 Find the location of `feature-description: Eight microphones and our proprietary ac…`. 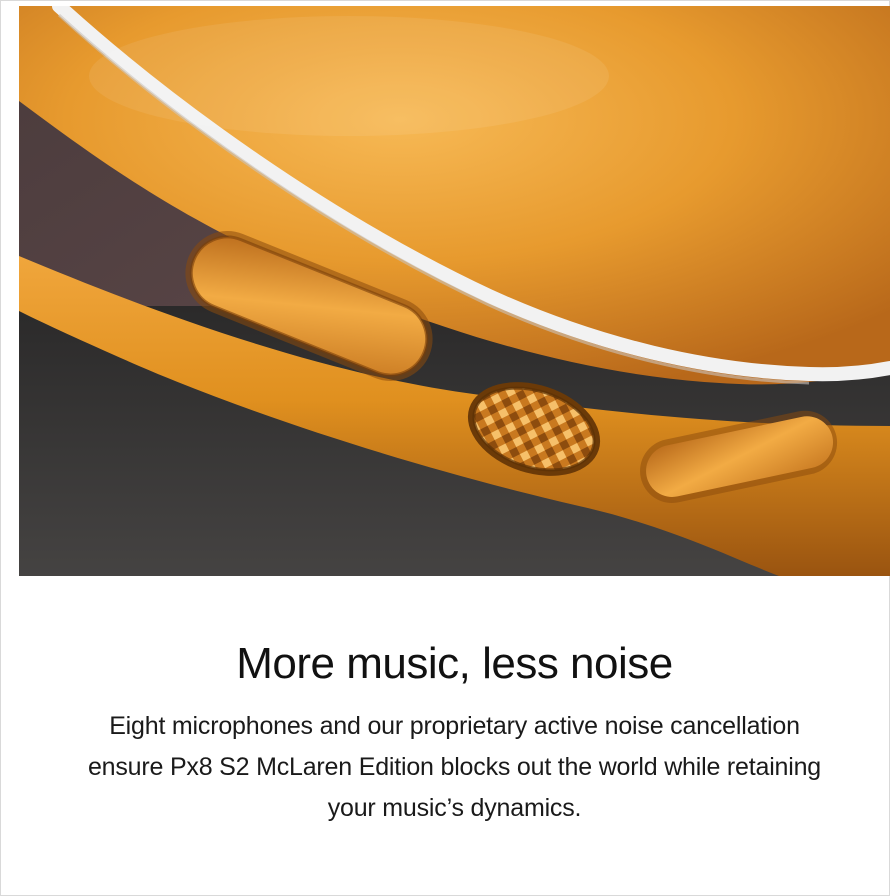

feature-description: Eight microphones and our proprietary ac… is located at coordinates (454, 767).